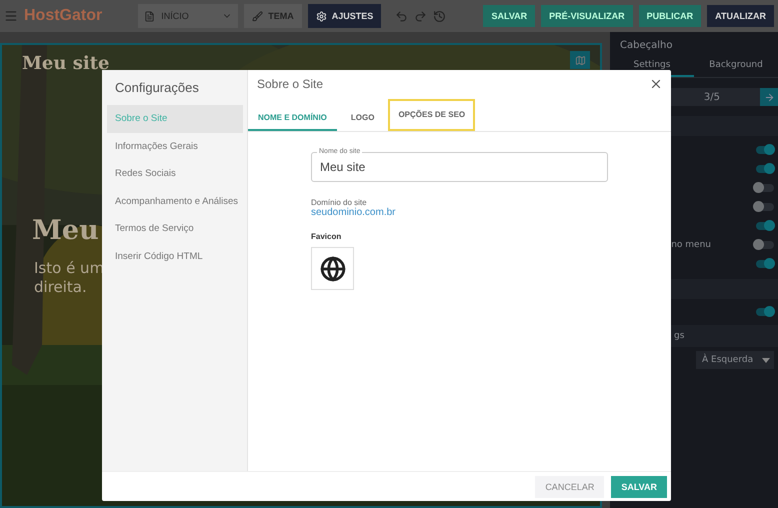 This screenshot has width=778, height=508. What do you see at coordinates (401, 16) in the screenshot?
I see `undo-icon` at bounding box center [401, 16].